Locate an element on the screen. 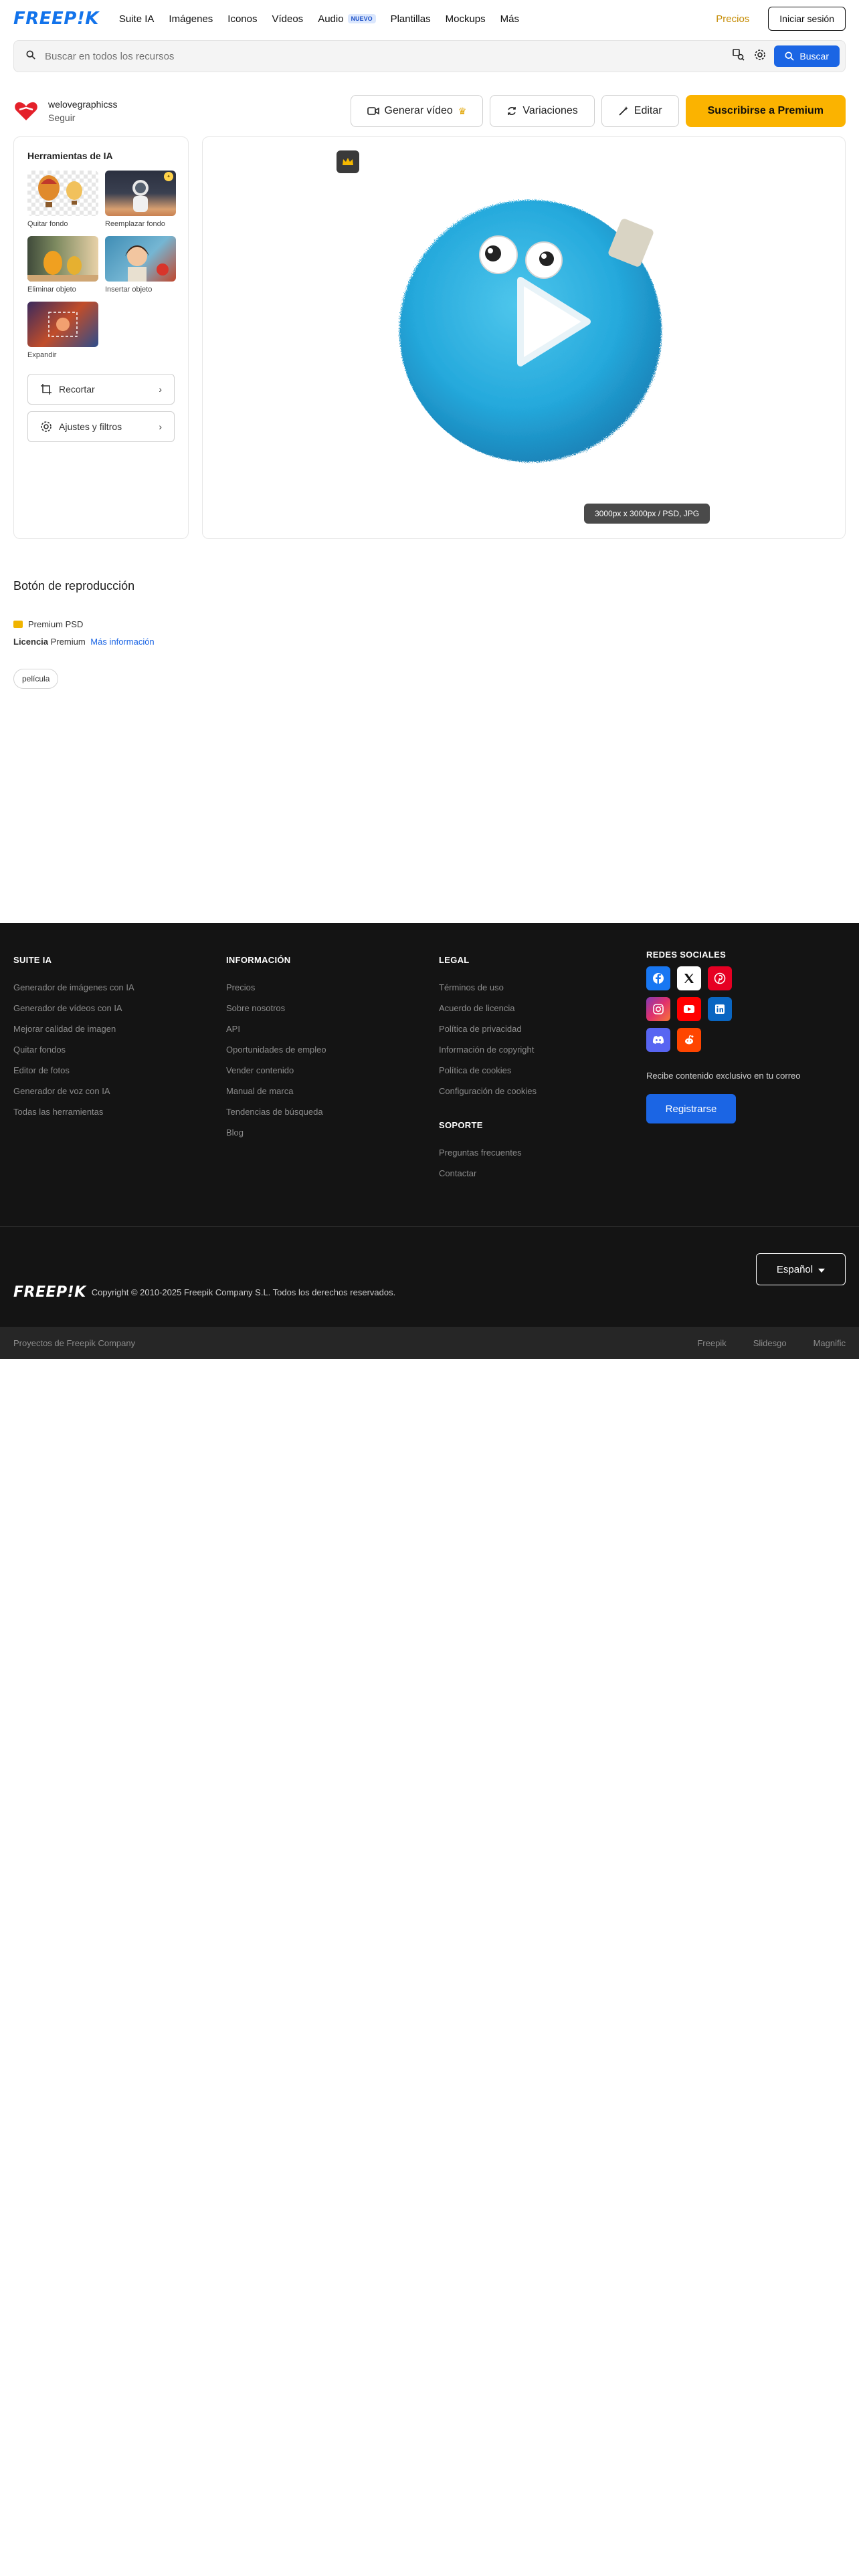 The width and height of the screenshot is (859, 2576). adjustments-button: Ajustes y filtros › is located at coordinates (101, 427).